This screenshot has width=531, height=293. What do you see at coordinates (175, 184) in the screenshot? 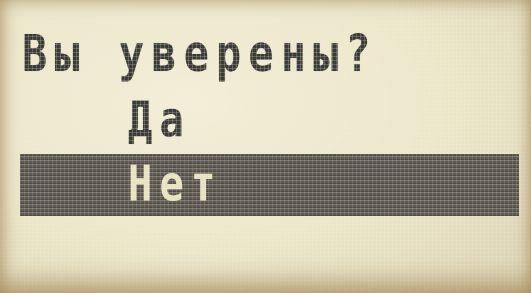
I see `option-no: Нет` at bounding box center [175, 184].